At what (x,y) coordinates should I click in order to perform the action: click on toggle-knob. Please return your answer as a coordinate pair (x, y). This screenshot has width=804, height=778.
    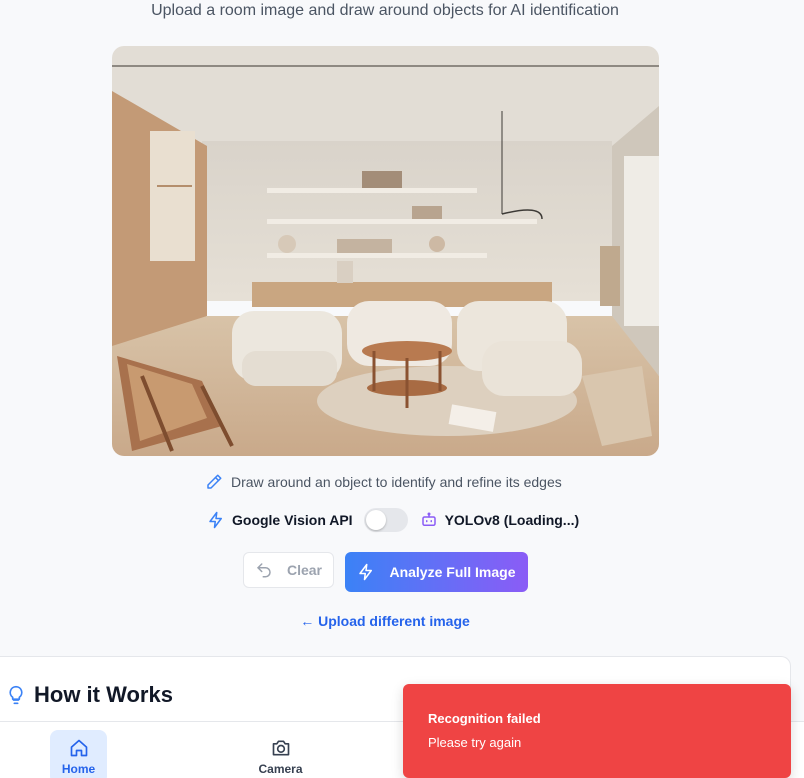
    Looking at the image, I should click on (375, 520).